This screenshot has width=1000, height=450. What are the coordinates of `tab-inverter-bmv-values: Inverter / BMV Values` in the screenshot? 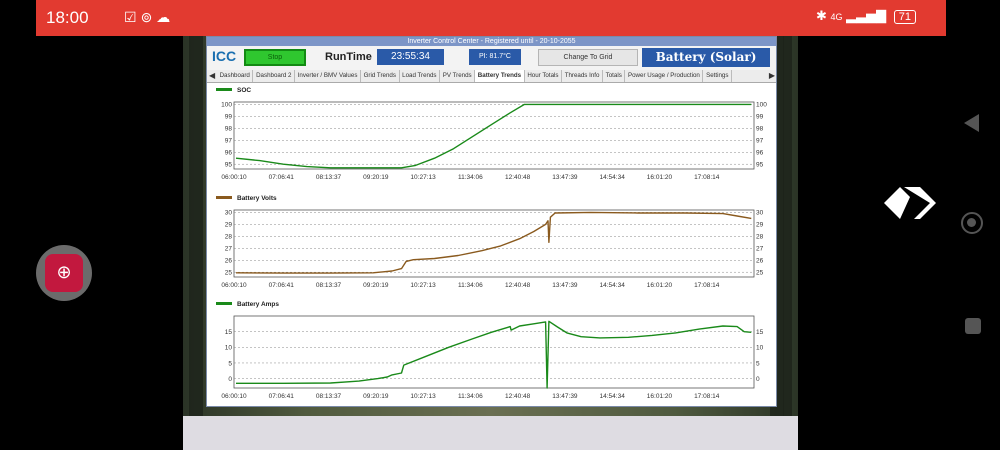 It's located at (328, 76).